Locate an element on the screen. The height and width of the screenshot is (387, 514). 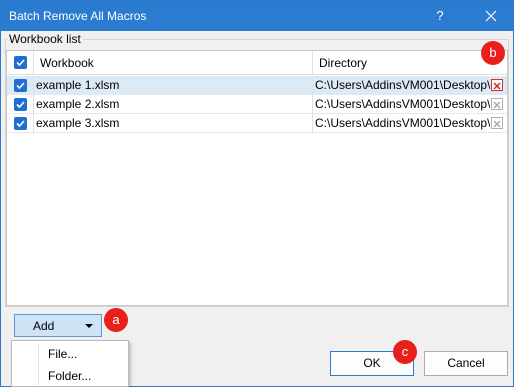
annotation-badge-c: c is located at coordinates (405, 352).